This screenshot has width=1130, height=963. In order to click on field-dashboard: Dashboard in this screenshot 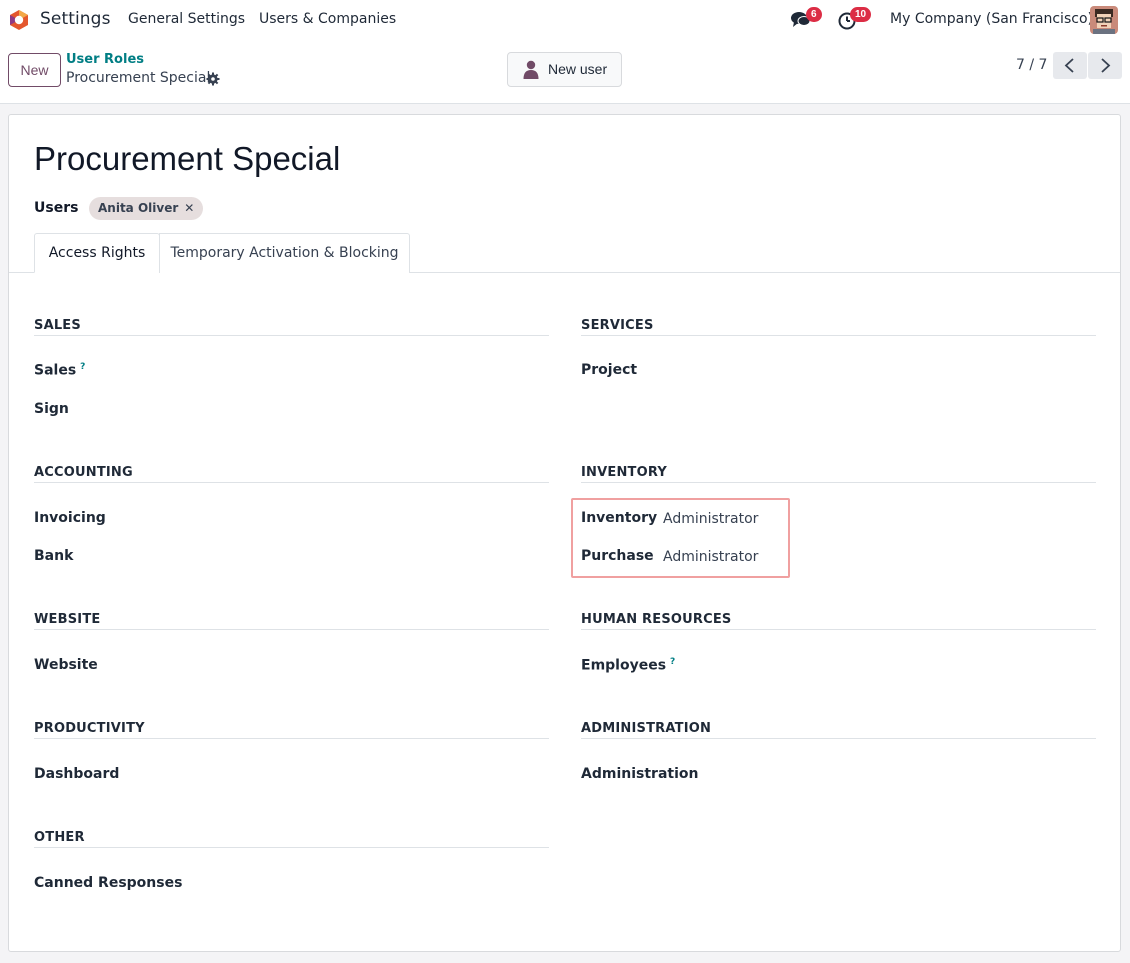, I will do `click(77, 774)`.